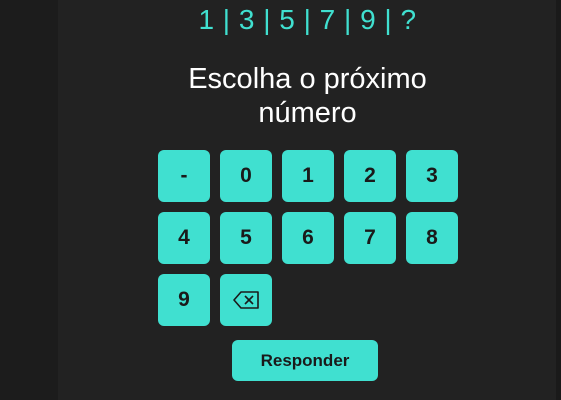 This screenshot has width=561, height=400. Describe the element at coordinates (432, 238) in the screenshot. I see `key-8: 8` at that location.